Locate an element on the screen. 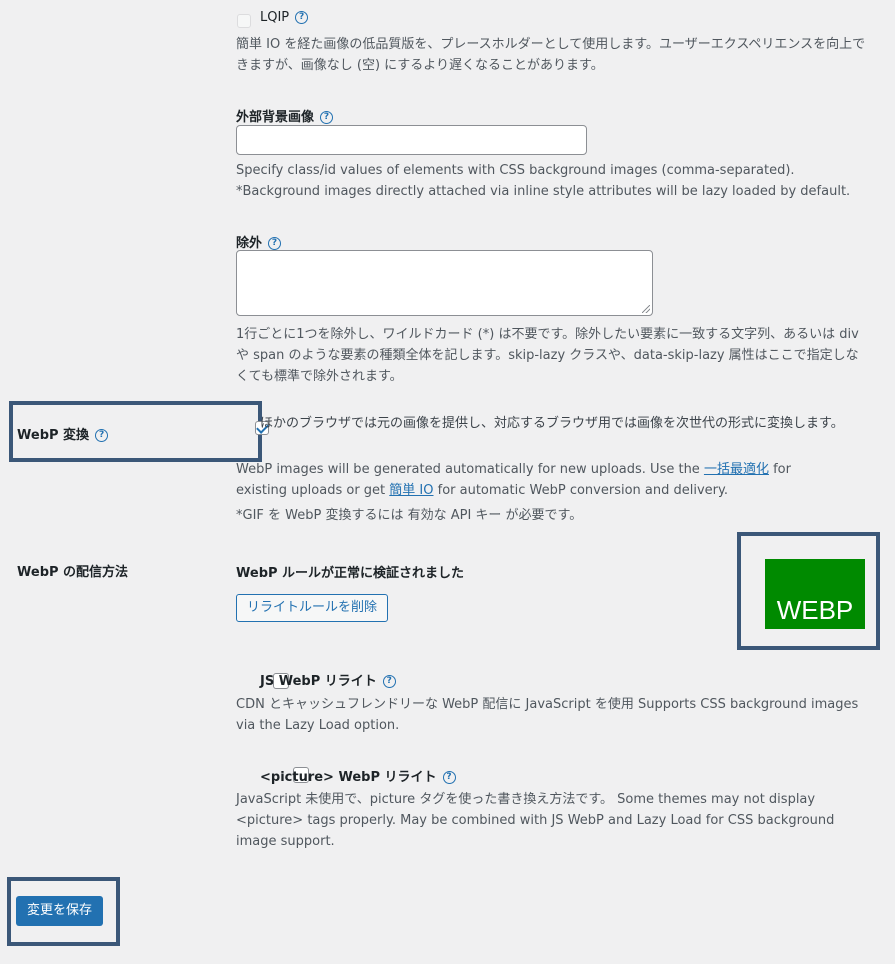 The height and width of the screenshot is (964, 895). lqip-checkbox is located at coordinates (244, 21).